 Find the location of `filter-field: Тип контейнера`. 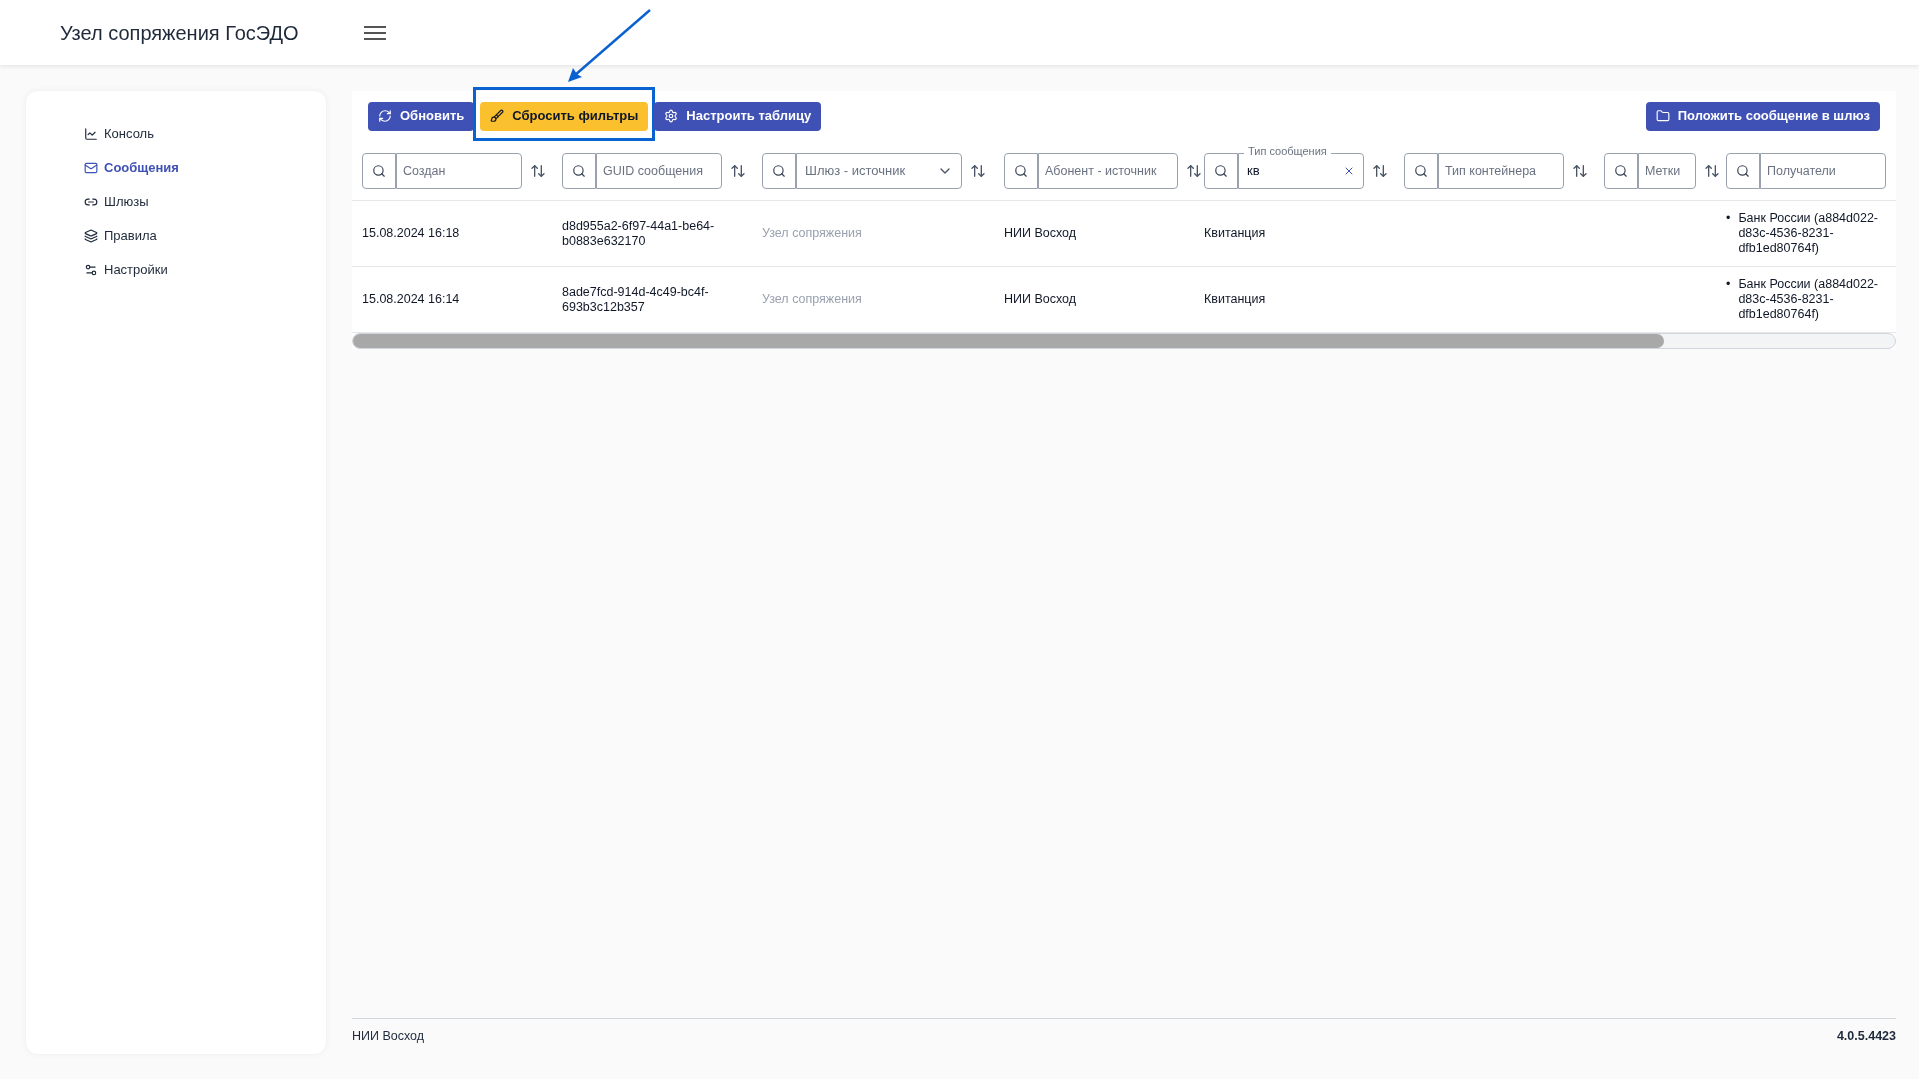

filter-field: Тип контейнера is located at coordinates (1501, 170).